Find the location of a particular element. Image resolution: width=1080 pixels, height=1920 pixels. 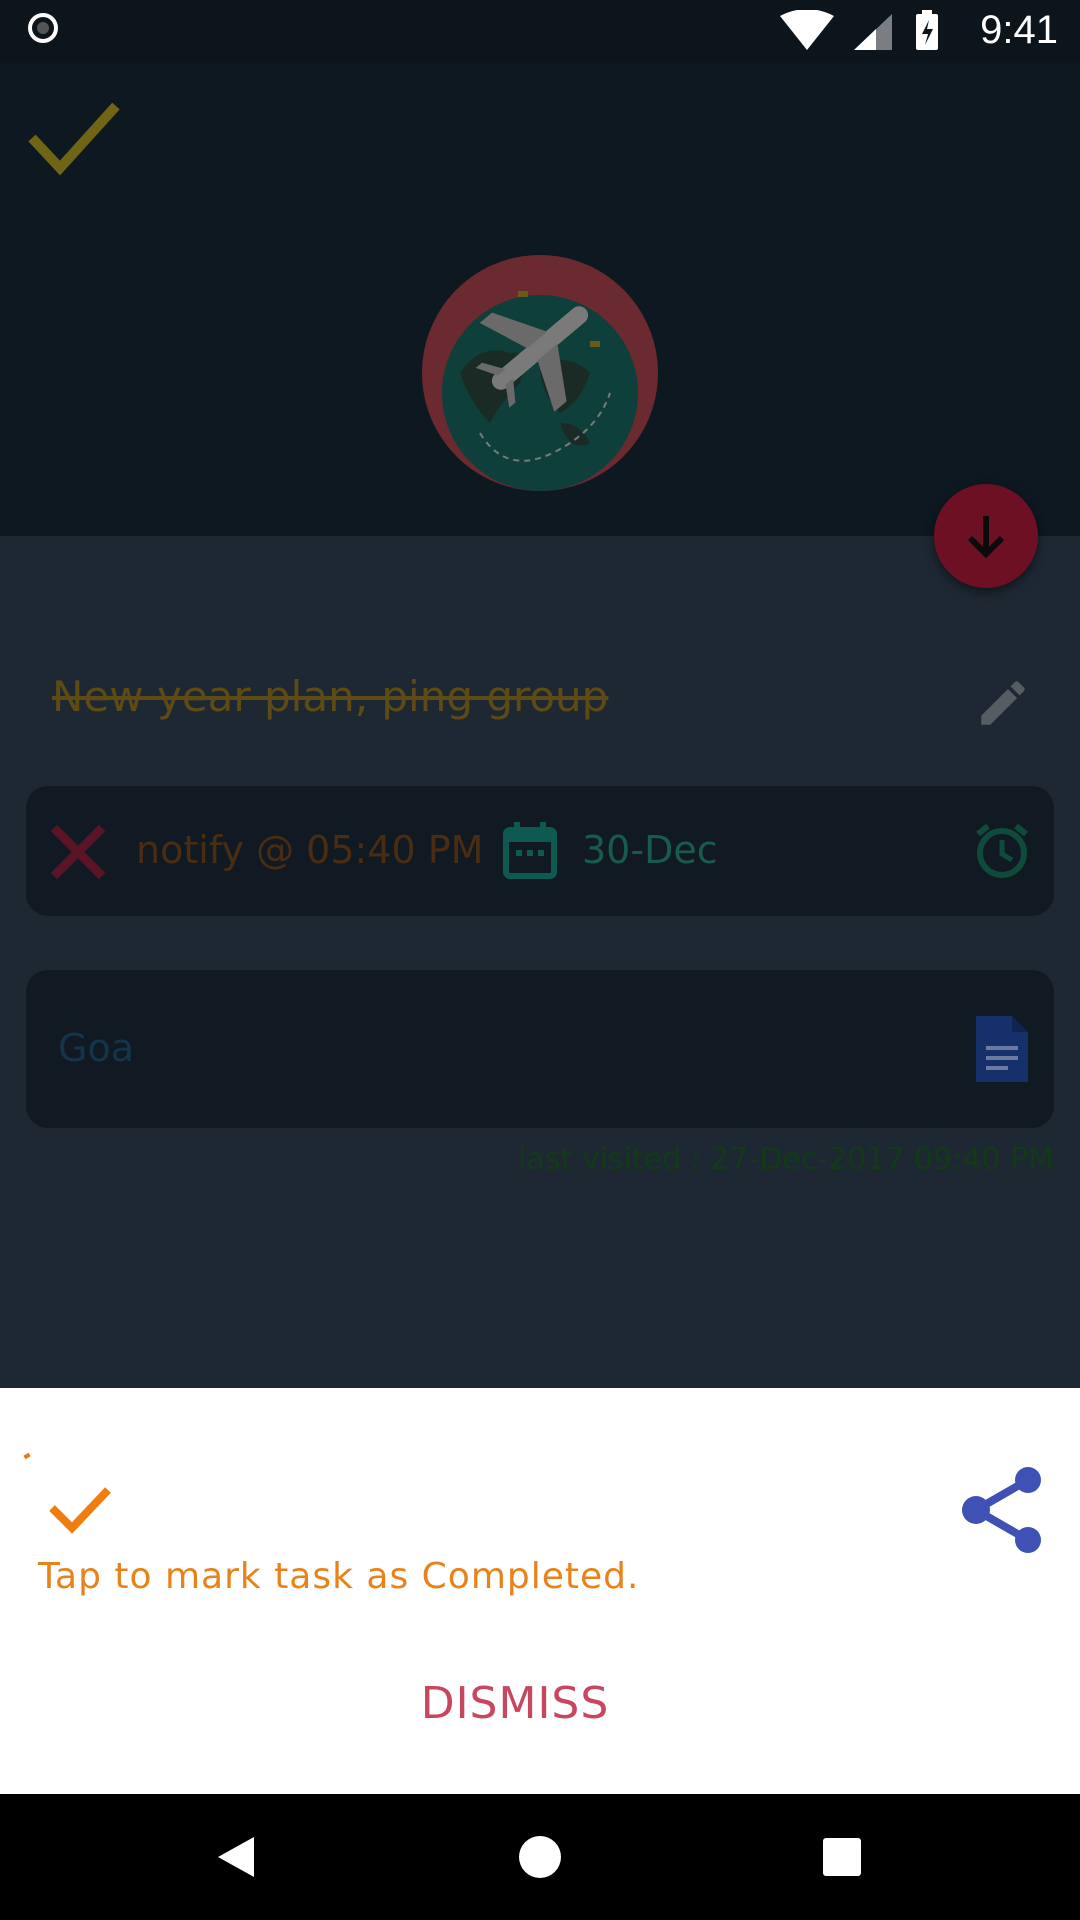

arrow-down-icon is located at coordinates (986, 537).